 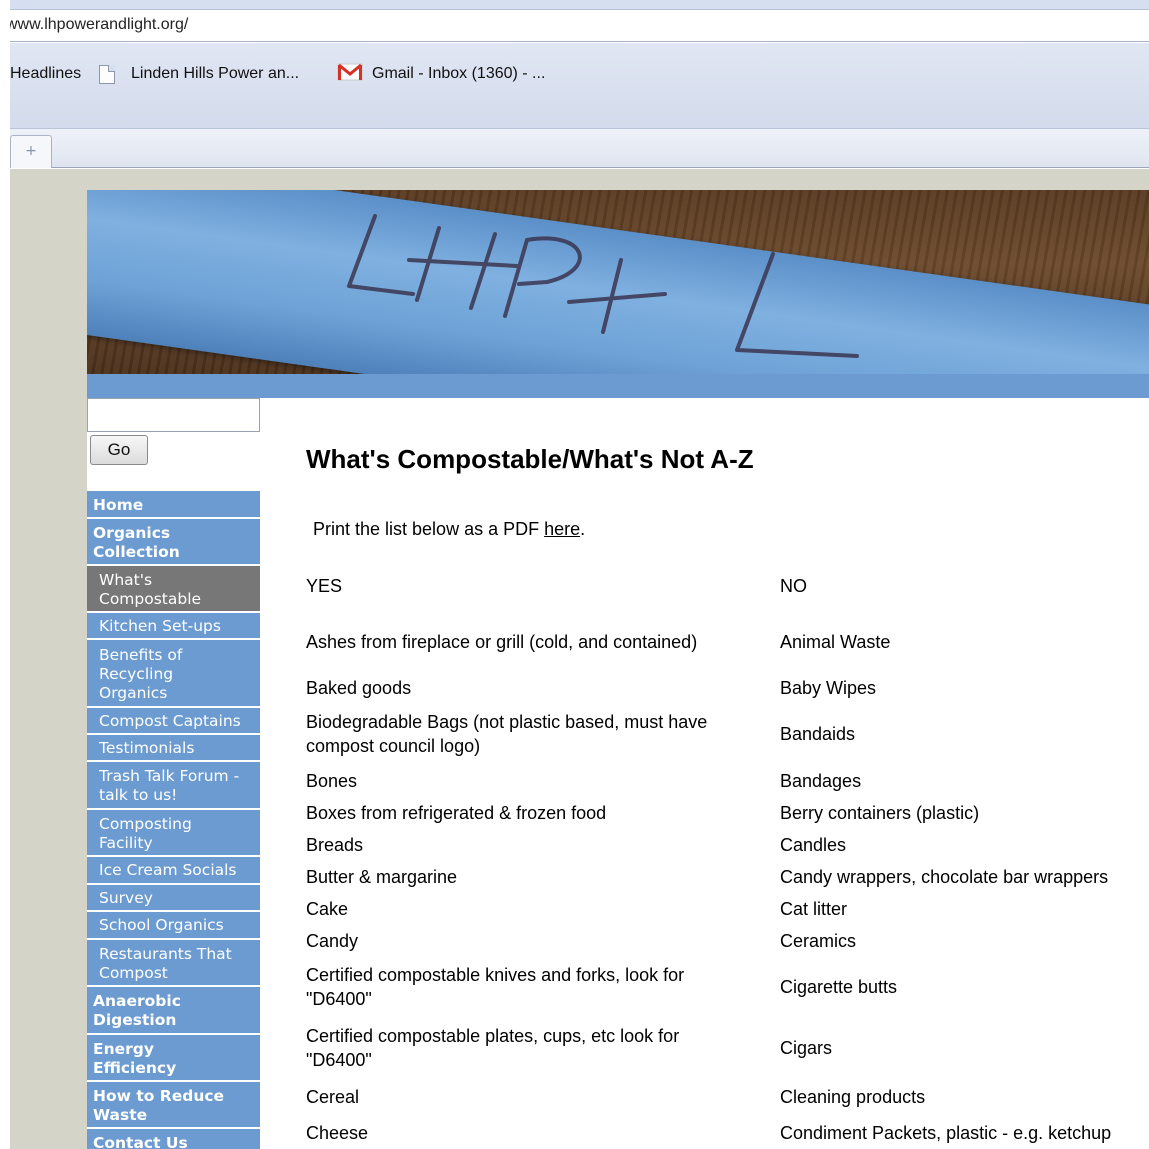 I want to click on search-input, so click(x=173, y=415).